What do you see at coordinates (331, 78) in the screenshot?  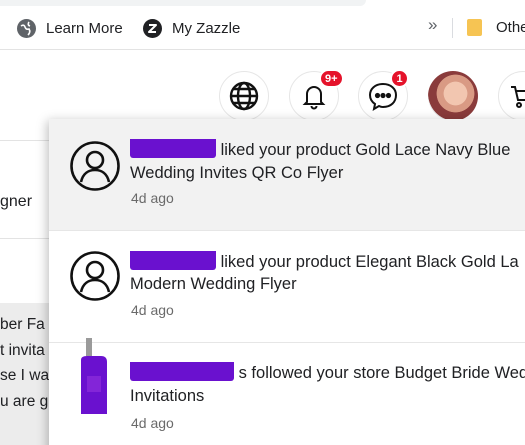 I see `notification-count-badge: 9+` at bounding box center [331, 78].